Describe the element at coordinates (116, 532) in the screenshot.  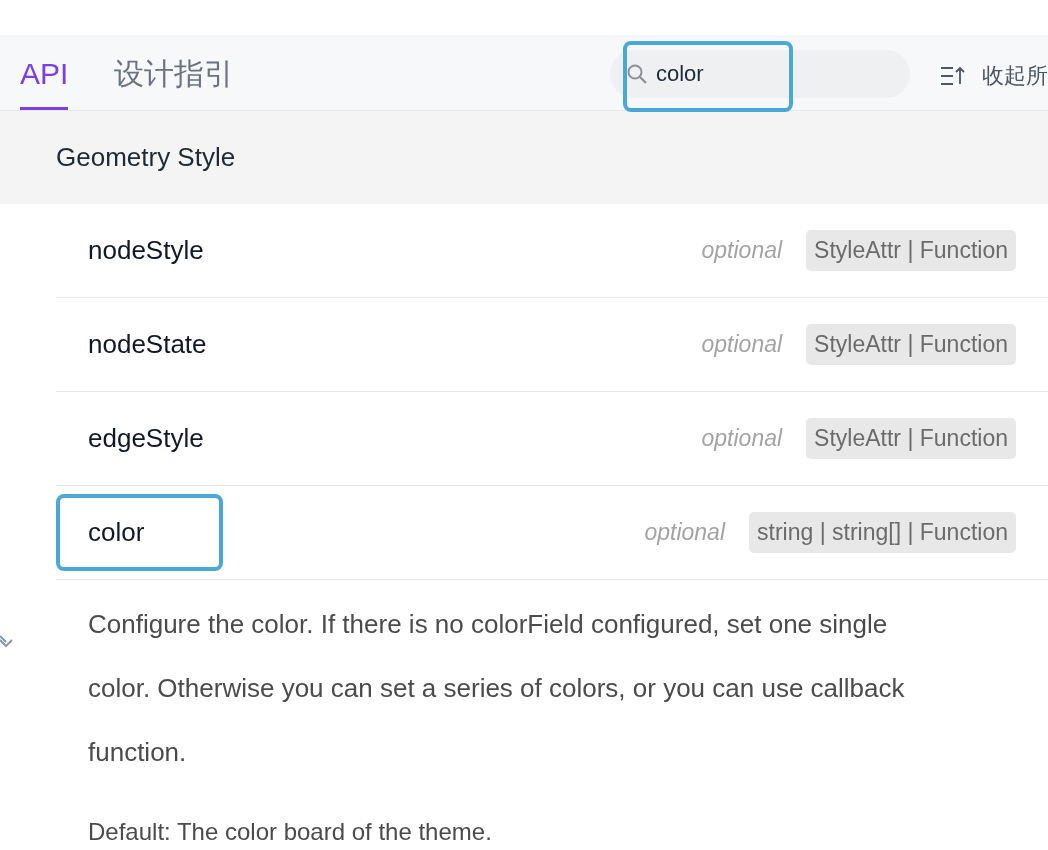
I see `property-name: color` at that location.